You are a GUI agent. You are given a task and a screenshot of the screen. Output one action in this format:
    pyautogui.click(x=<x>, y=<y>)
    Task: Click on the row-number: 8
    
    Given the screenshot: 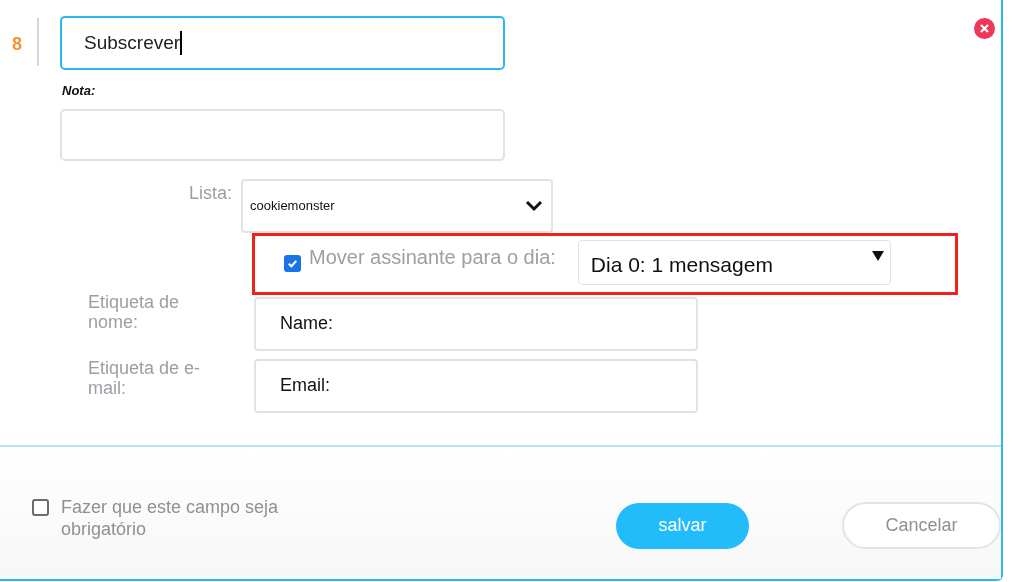 What is the action you would take?
    pyautogui.click(x=17, y=44)
    